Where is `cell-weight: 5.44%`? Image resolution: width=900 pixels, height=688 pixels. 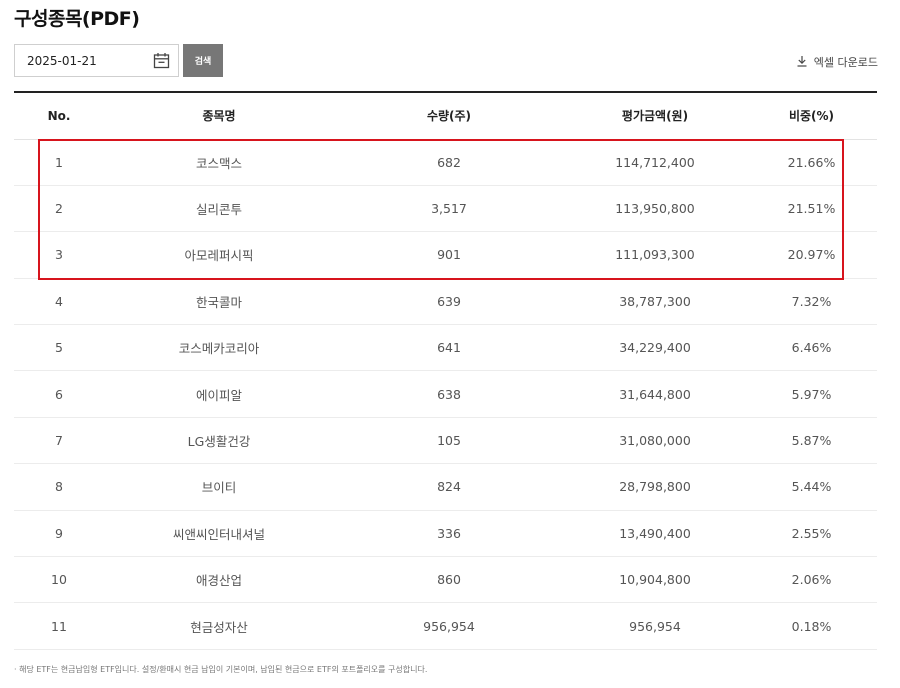 cell-weight: 5.44% is located at coordinates (811, 487).